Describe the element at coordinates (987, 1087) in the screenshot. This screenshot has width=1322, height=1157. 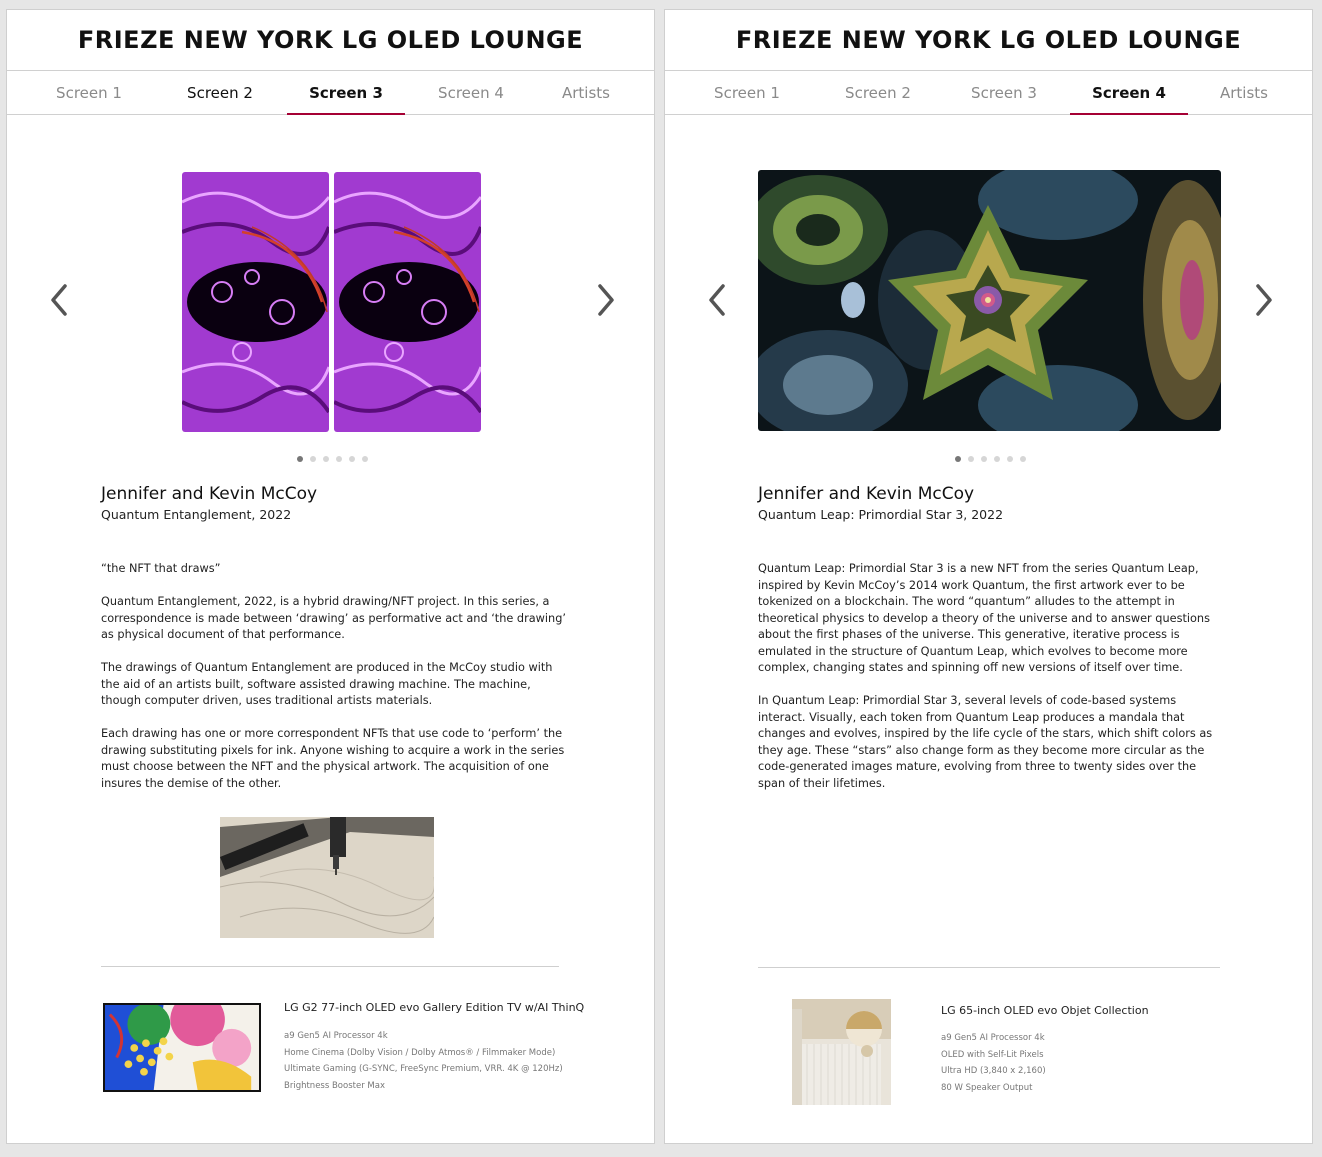
I see `spec-item: 80 W Speaker Output` at that location.